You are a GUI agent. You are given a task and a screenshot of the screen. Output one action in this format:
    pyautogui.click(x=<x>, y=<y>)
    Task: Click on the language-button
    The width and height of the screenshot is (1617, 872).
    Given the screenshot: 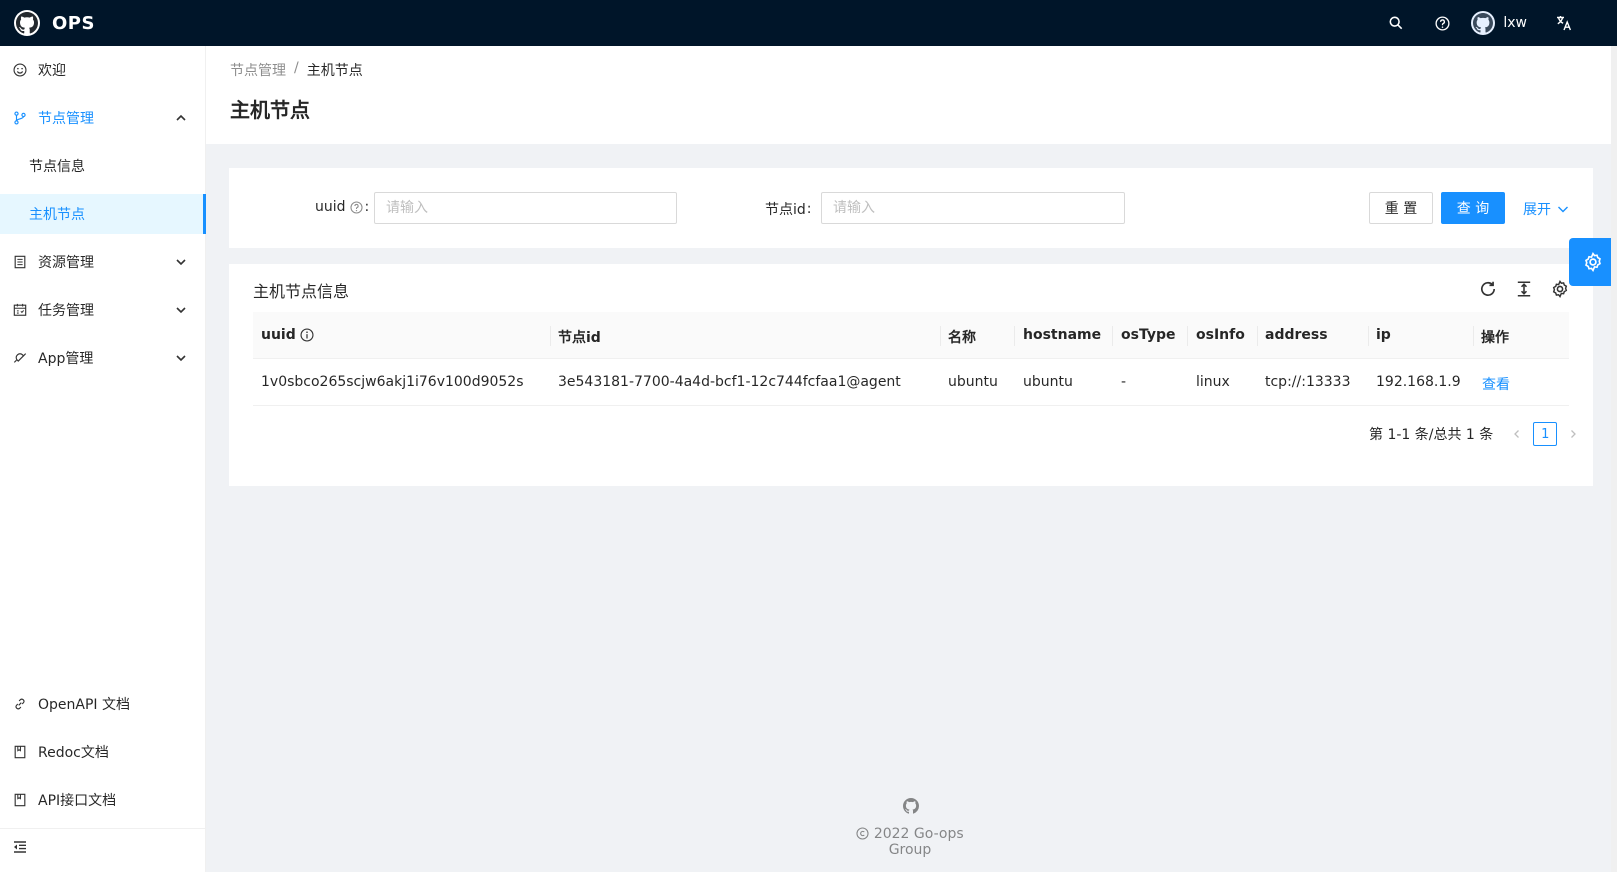 What is the action you would take?
    pyautogui.click(x=1564, y=23)
    